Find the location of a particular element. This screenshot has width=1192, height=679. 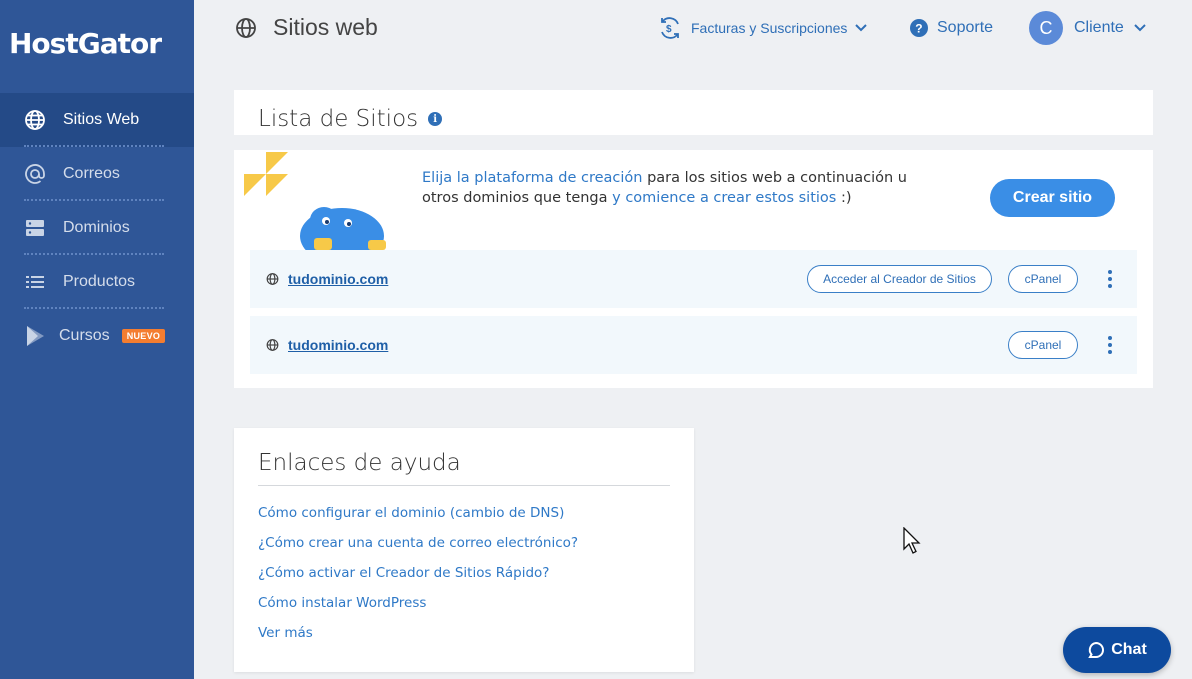

site-builder-button: Acceder al Creador de Sitios is located at coordinates (899, 279).